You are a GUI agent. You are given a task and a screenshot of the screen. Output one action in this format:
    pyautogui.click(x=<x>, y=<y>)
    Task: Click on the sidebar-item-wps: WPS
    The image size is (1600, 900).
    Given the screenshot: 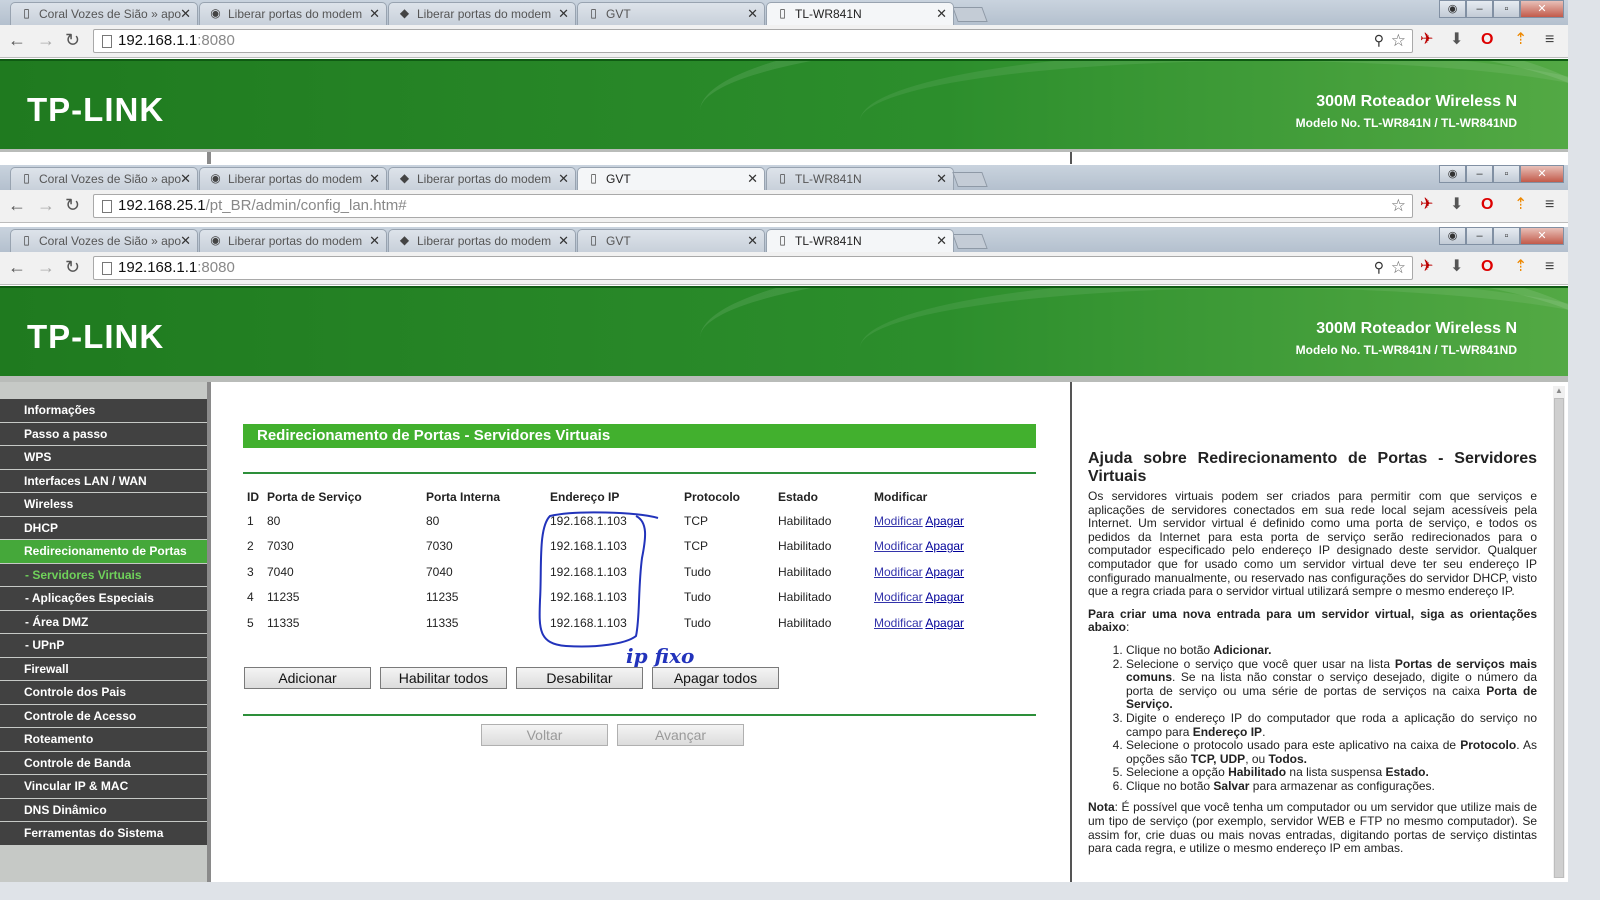 What is the action you would take?
    pyautogui.click(x=103, y=458)
    